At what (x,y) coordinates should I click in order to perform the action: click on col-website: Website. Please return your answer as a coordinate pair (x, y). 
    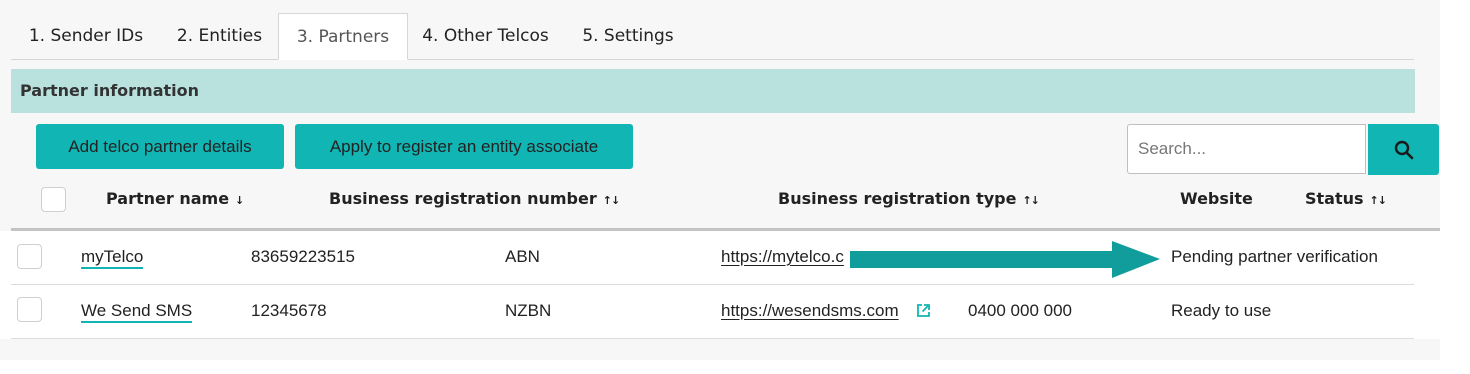
    Looking at the image, I should click on (1216, 198).